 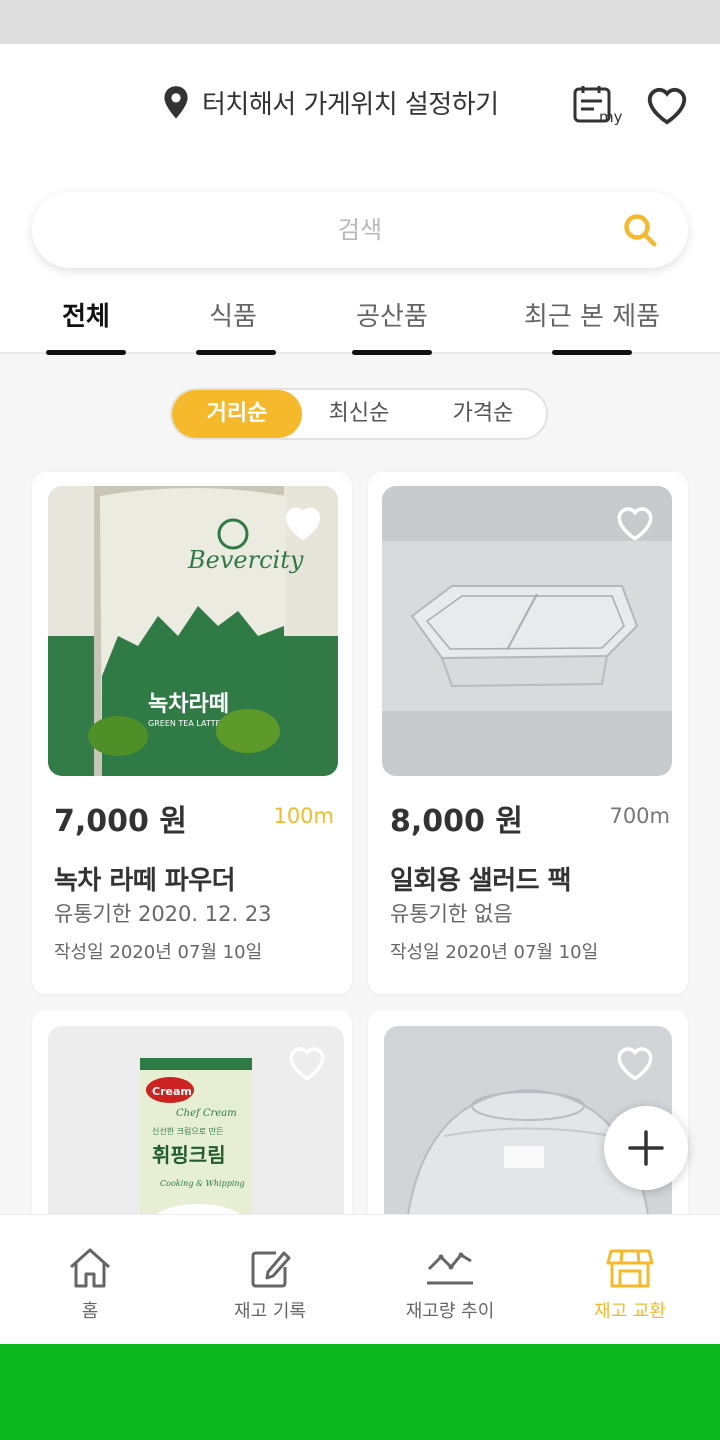 What do you see at coordinates (667, 104) in the screenshot?
I see `favorites-heart-icon` at bounding box center [667, 104].